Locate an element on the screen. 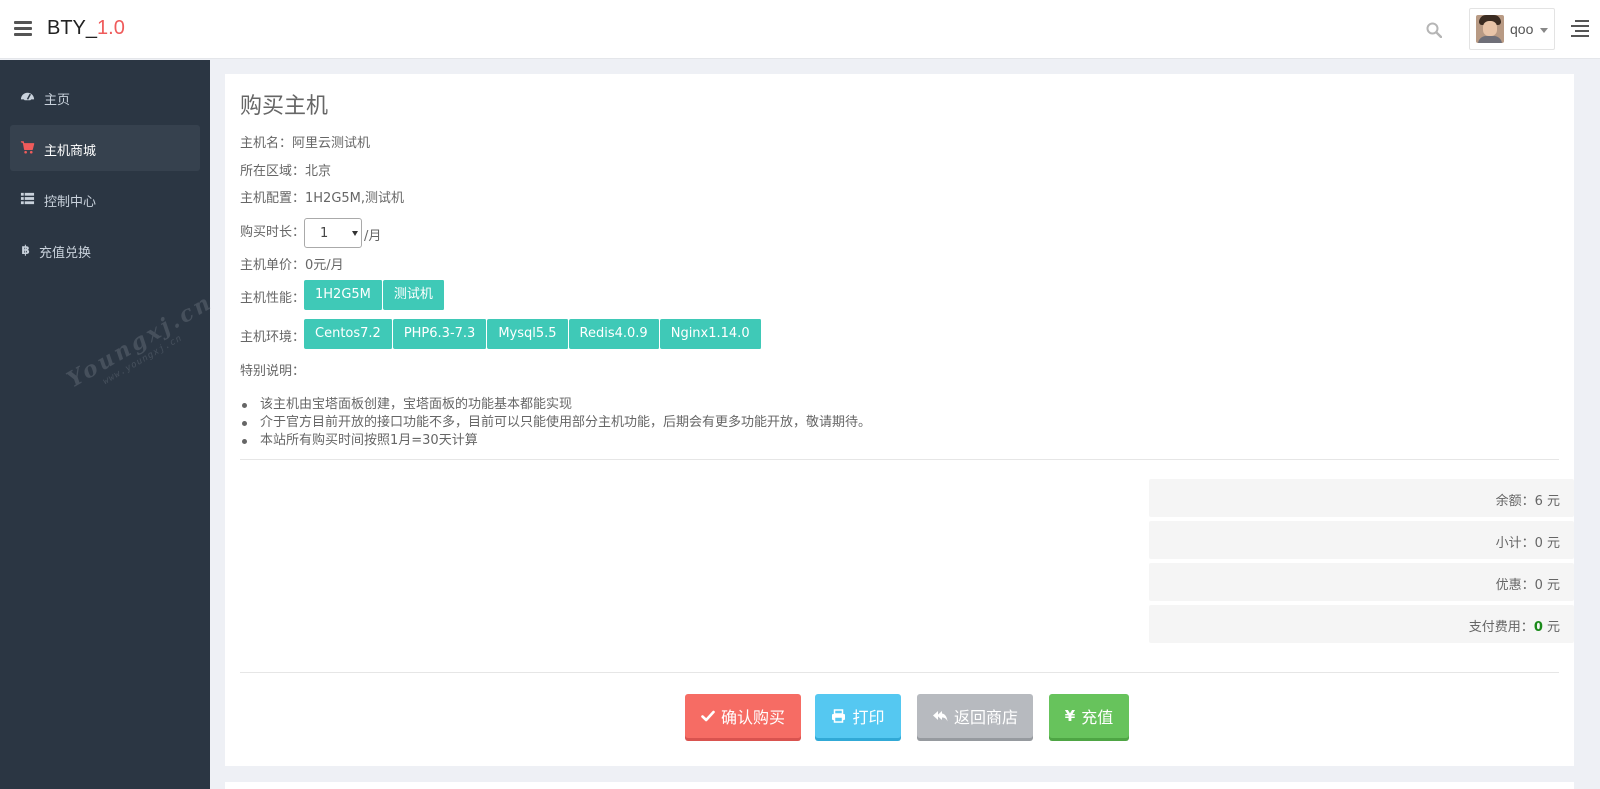 The width and height of the screenshot is (1600, 789). sidebar-item-control-center: 控制中心 is located at coordinates (105, 199).